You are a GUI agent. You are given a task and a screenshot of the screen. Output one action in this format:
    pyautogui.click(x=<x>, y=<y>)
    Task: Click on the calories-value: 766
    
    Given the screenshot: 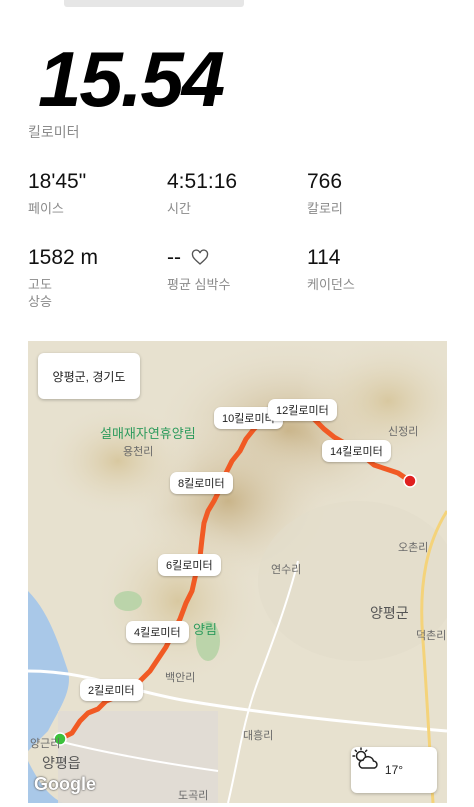 What is the action you would take?
    pyautogui.click(x=325, y=181)
    